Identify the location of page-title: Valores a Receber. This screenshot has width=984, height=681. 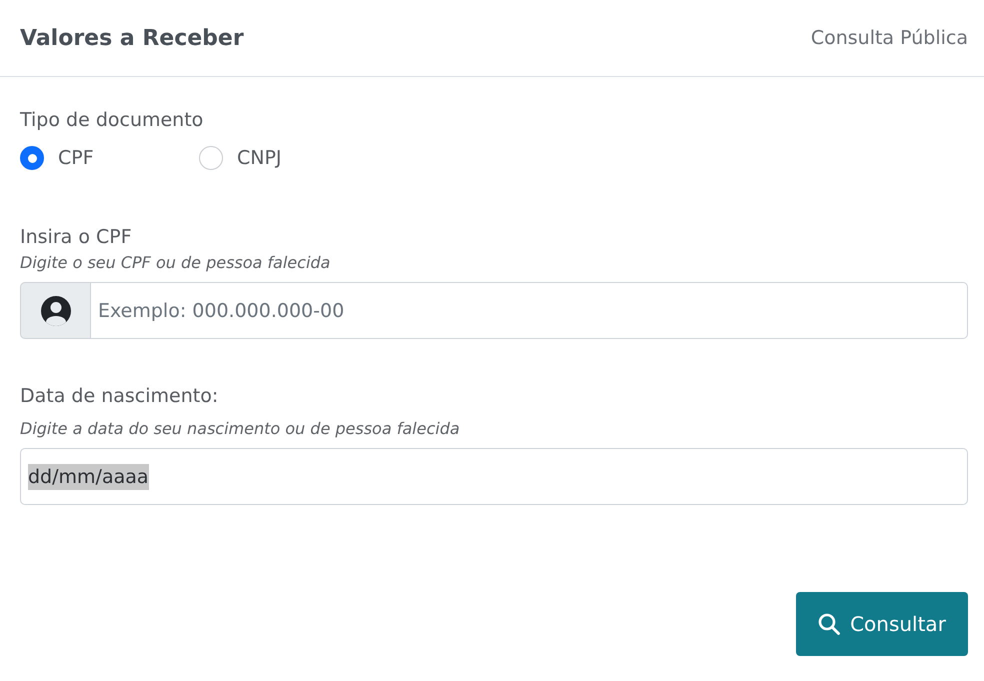
(132, 38).